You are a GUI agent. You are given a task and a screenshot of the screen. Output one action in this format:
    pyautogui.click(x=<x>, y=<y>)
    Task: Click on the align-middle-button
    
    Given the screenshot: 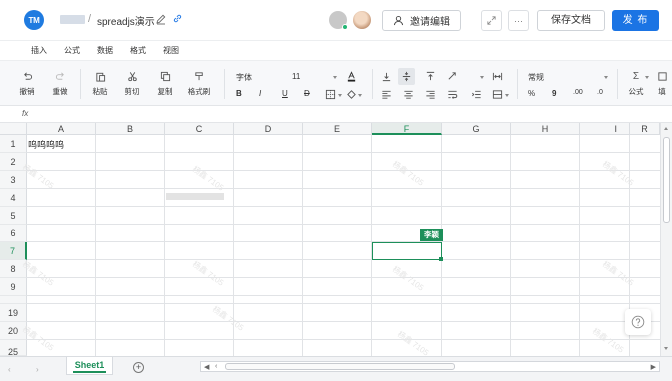 What is the action you would take?
    pyautogui.click(x=406, y=76)
    